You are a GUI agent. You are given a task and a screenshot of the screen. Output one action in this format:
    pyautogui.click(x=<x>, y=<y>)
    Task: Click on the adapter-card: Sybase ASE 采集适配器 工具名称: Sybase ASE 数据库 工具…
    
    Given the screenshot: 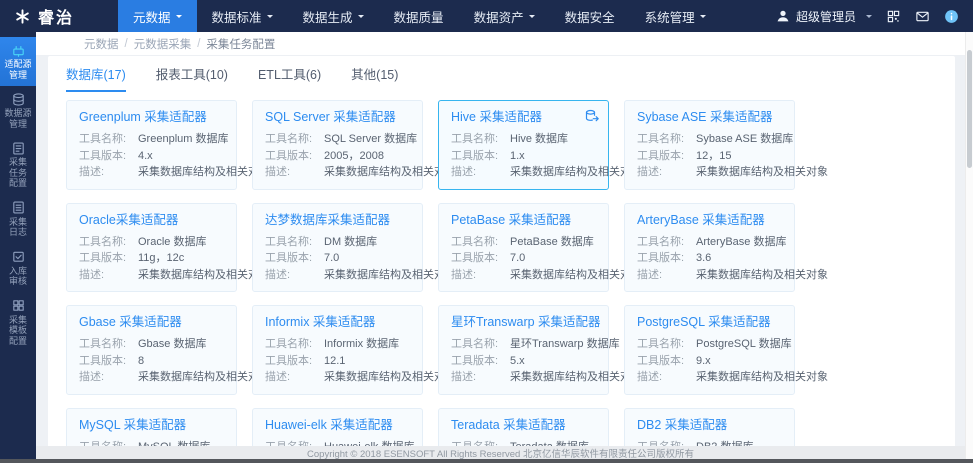 What is the action you would take?
    pyautogui.click(x=726, y=145)
    